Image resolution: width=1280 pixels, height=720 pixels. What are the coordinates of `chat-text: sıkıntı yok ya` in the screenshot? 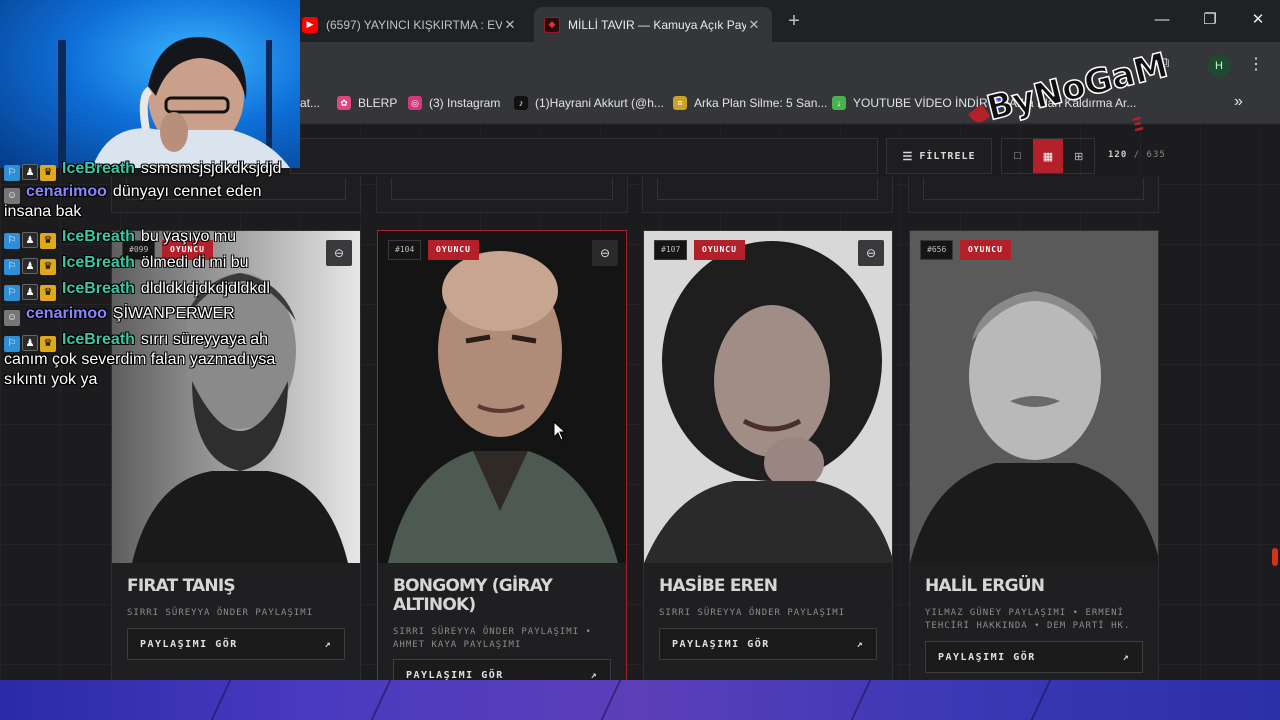 It's located at (51, 379).